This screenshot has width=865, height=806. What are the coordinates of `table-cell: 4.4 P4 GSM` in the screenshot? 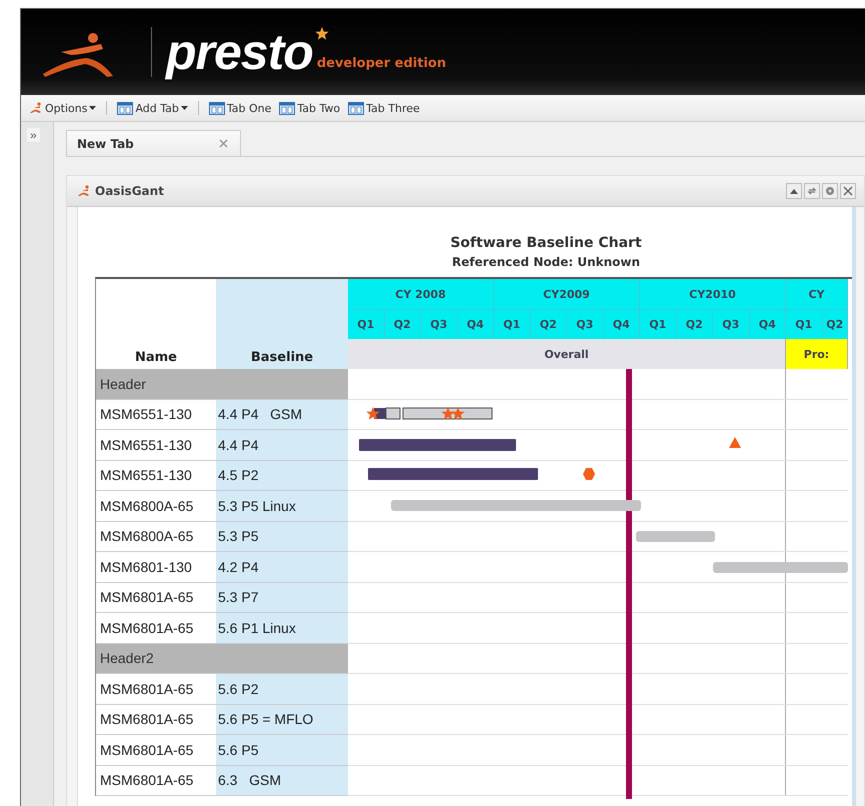 It's located at (282, 415).